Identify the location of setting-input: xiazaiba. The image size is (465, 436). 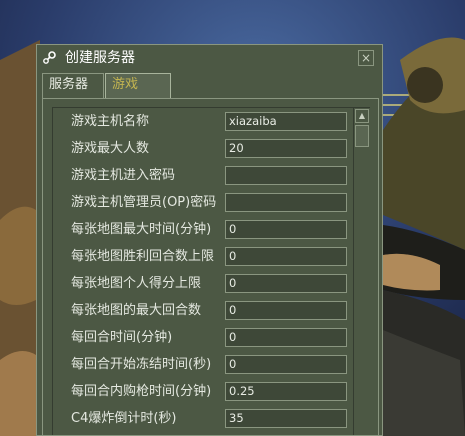
(286, 121).